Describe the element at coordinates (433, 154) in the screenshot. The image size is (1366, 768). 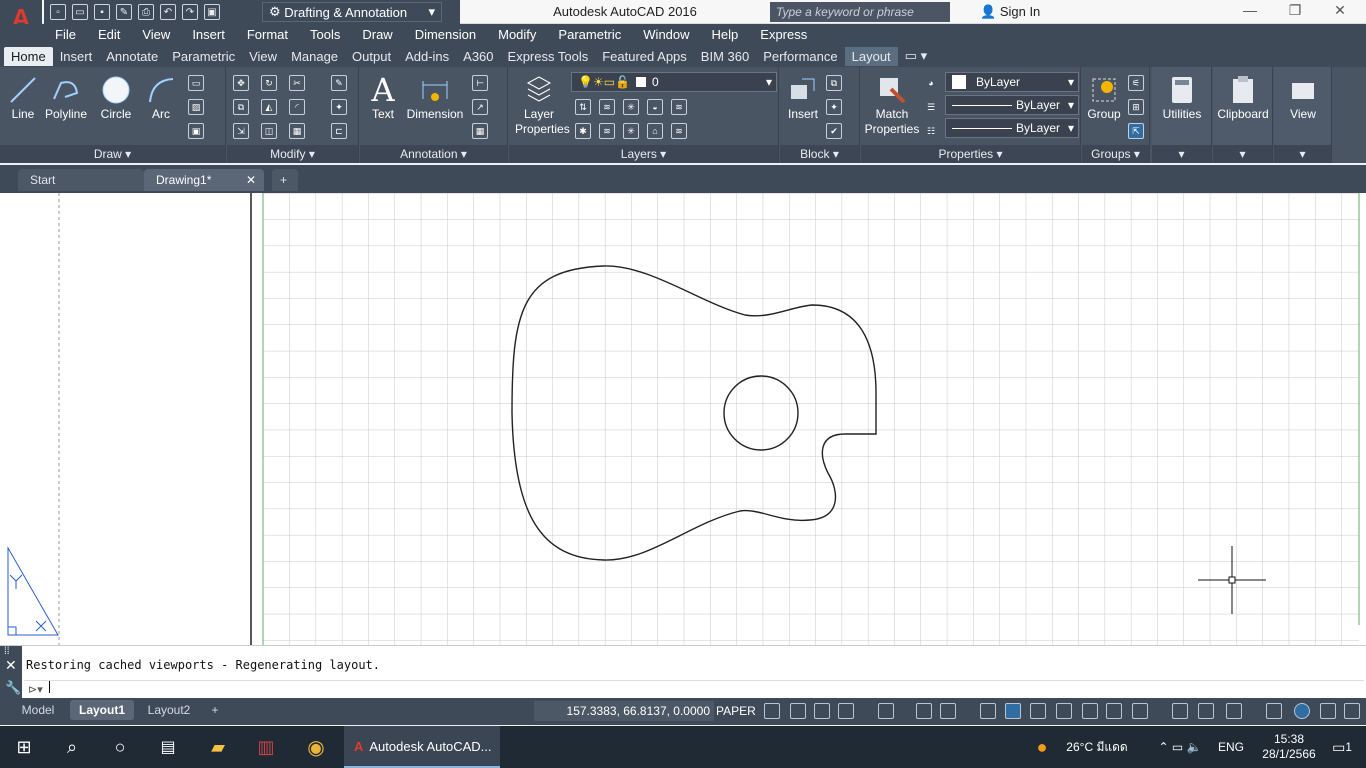
I see `annotation-panel-title: Annotation ▾` at that location.